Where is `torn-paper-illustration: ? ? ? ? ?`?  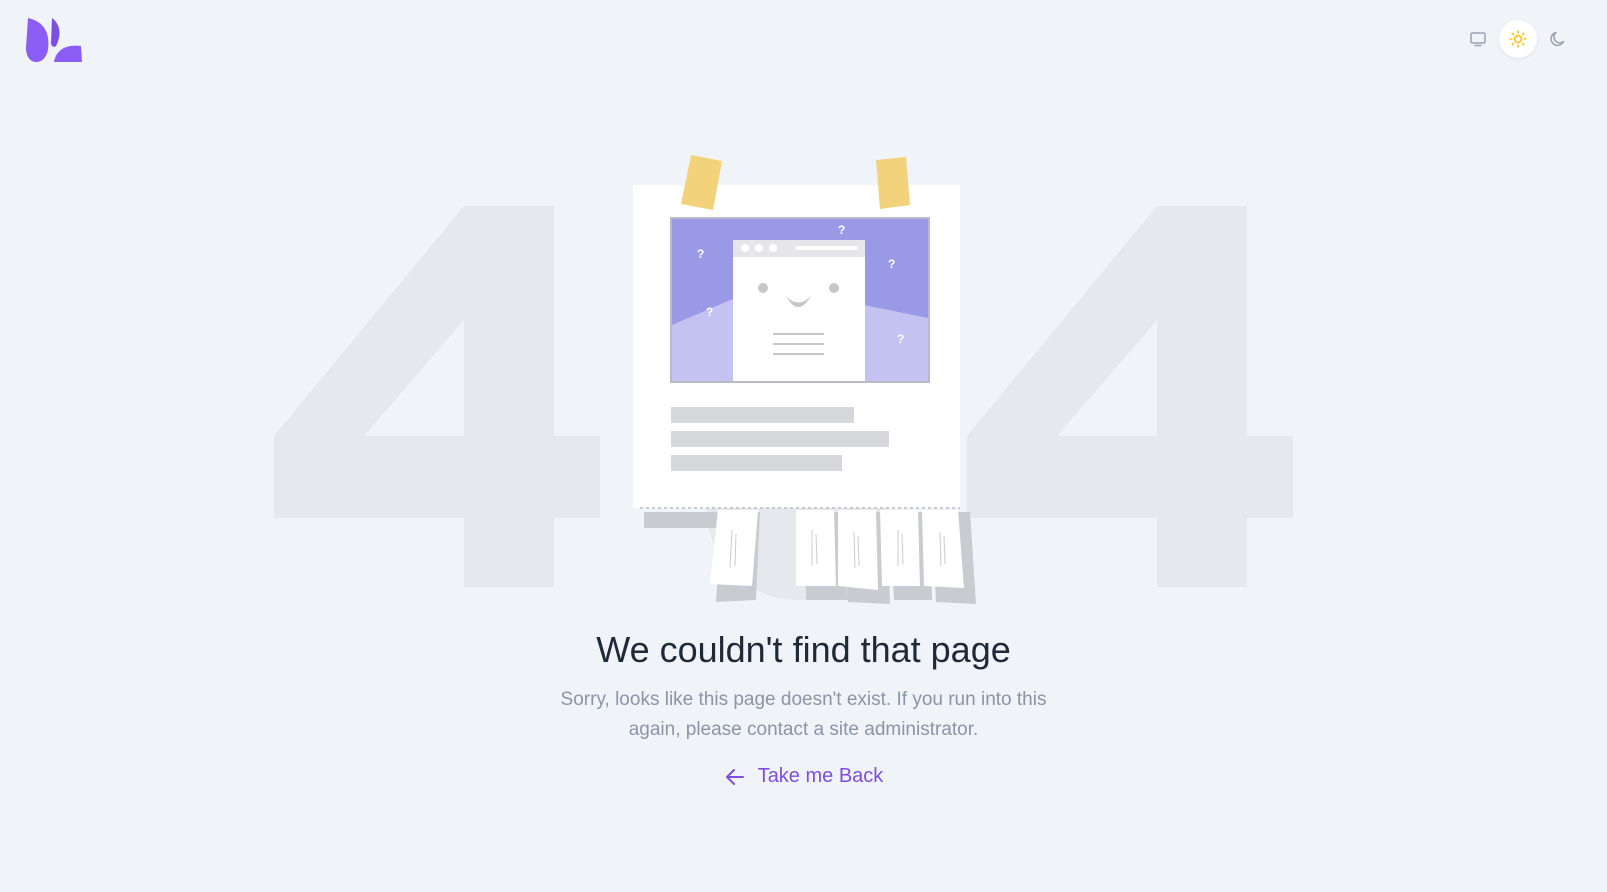
torn-paper-illustration: ? ? ? ? ? is located at coordinates (804, 379).